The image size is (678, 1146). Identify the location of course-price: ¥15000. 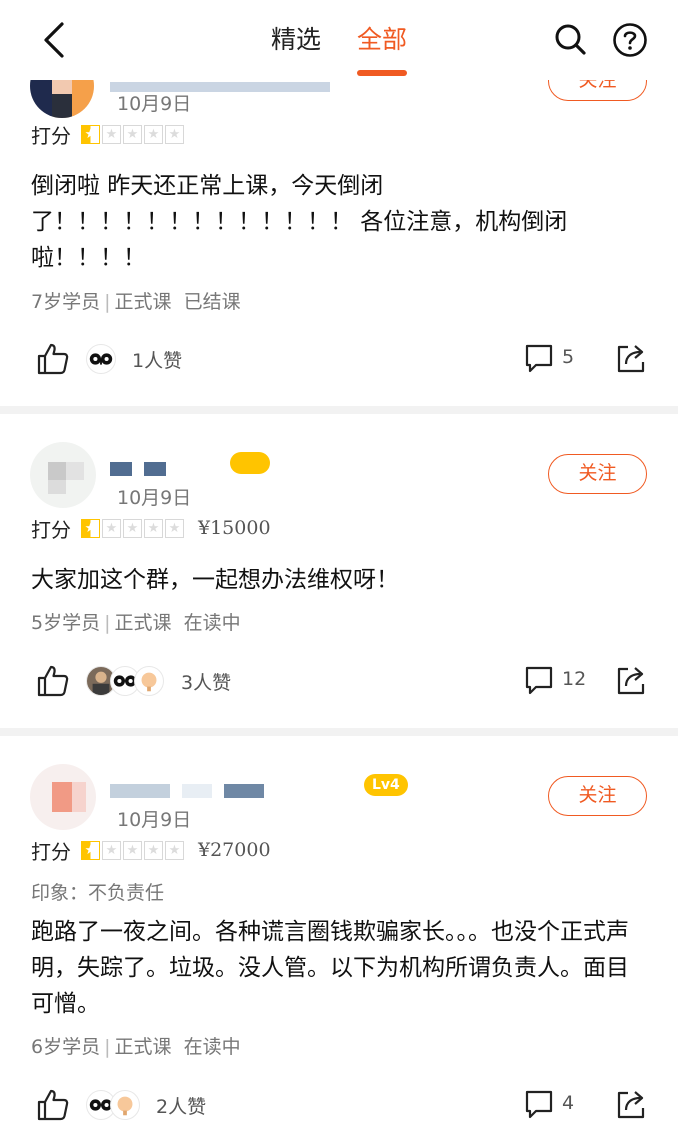
(234, 528).